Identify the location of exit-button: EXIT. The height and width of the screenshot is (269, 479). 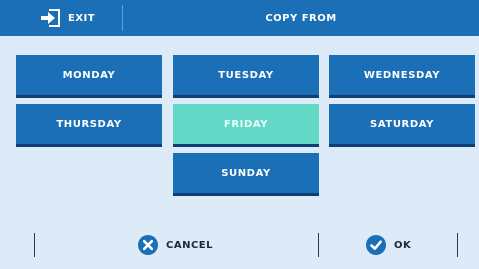
(67, 18).